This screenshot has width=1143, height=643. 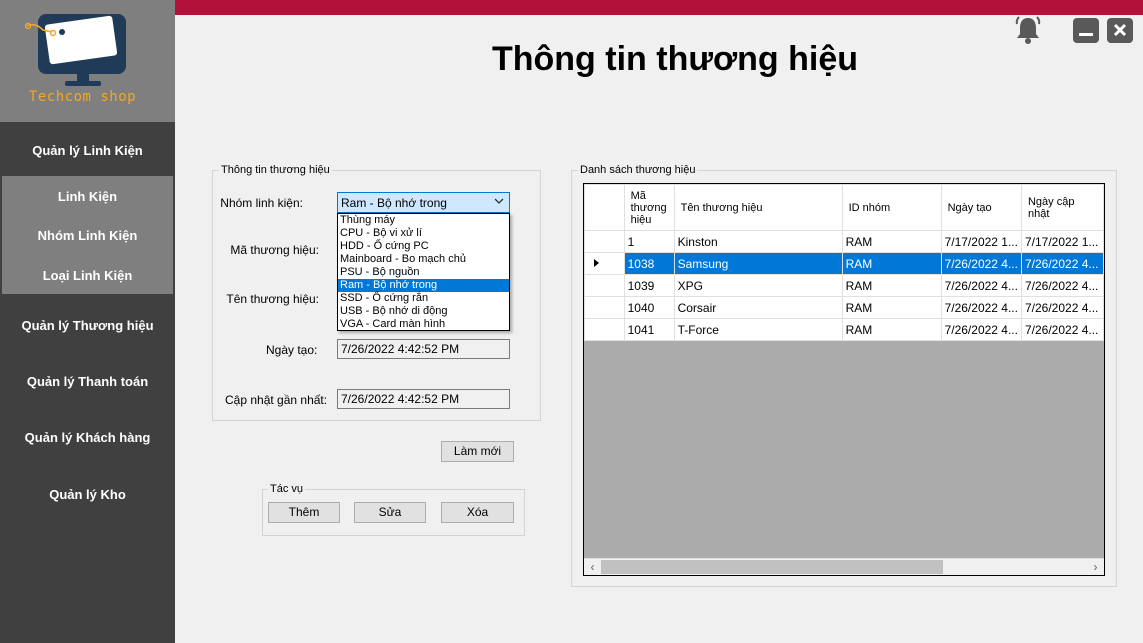 I want to click on horizontal-scrollbar: ‹ ›, so click(x=844, y=566).